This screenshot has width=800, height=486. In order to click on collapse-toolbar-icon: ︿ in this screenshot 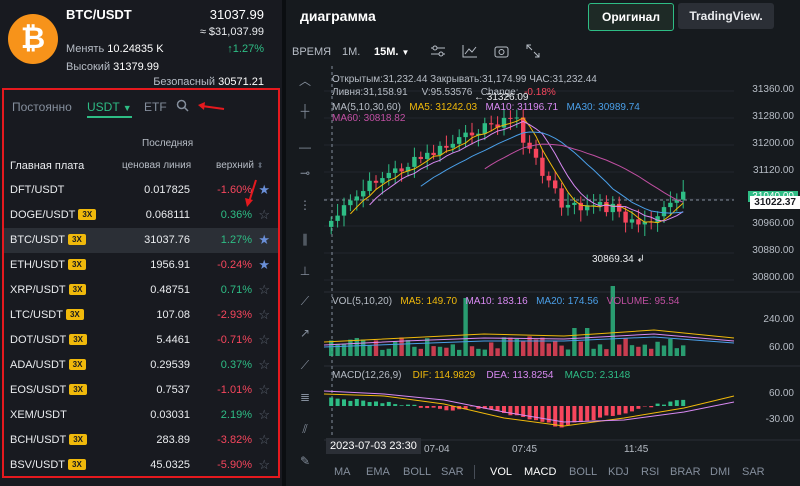, I will do `click(305, 81)`.